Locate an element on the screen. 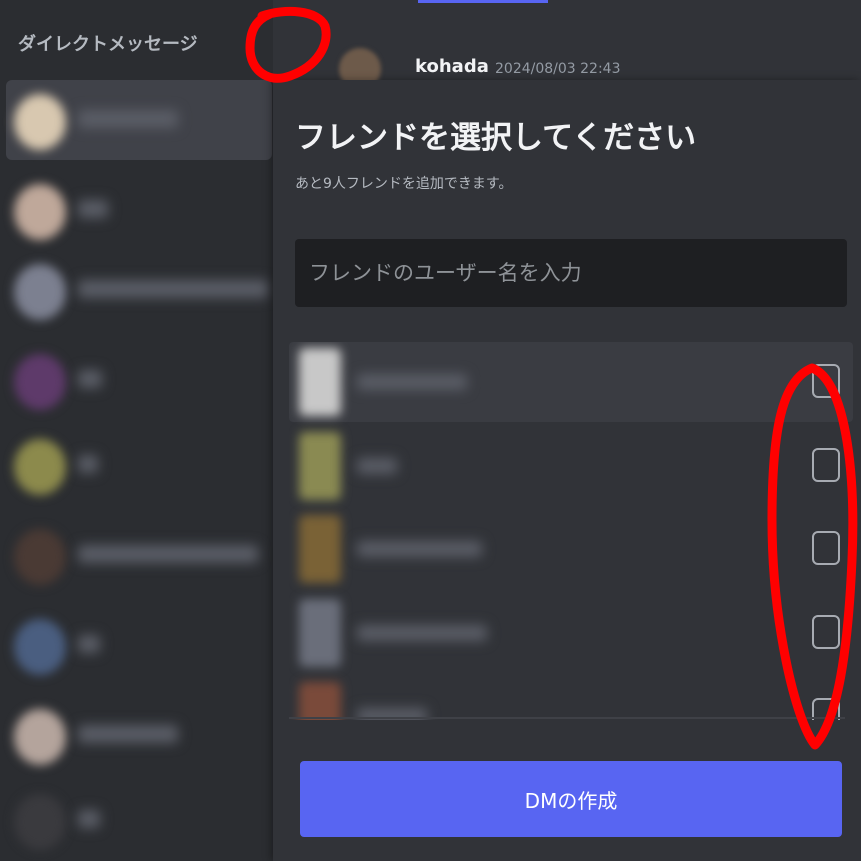 The height and width of the screenshot is (861, 861). tab-indicator is located at coordinates (483, 1).